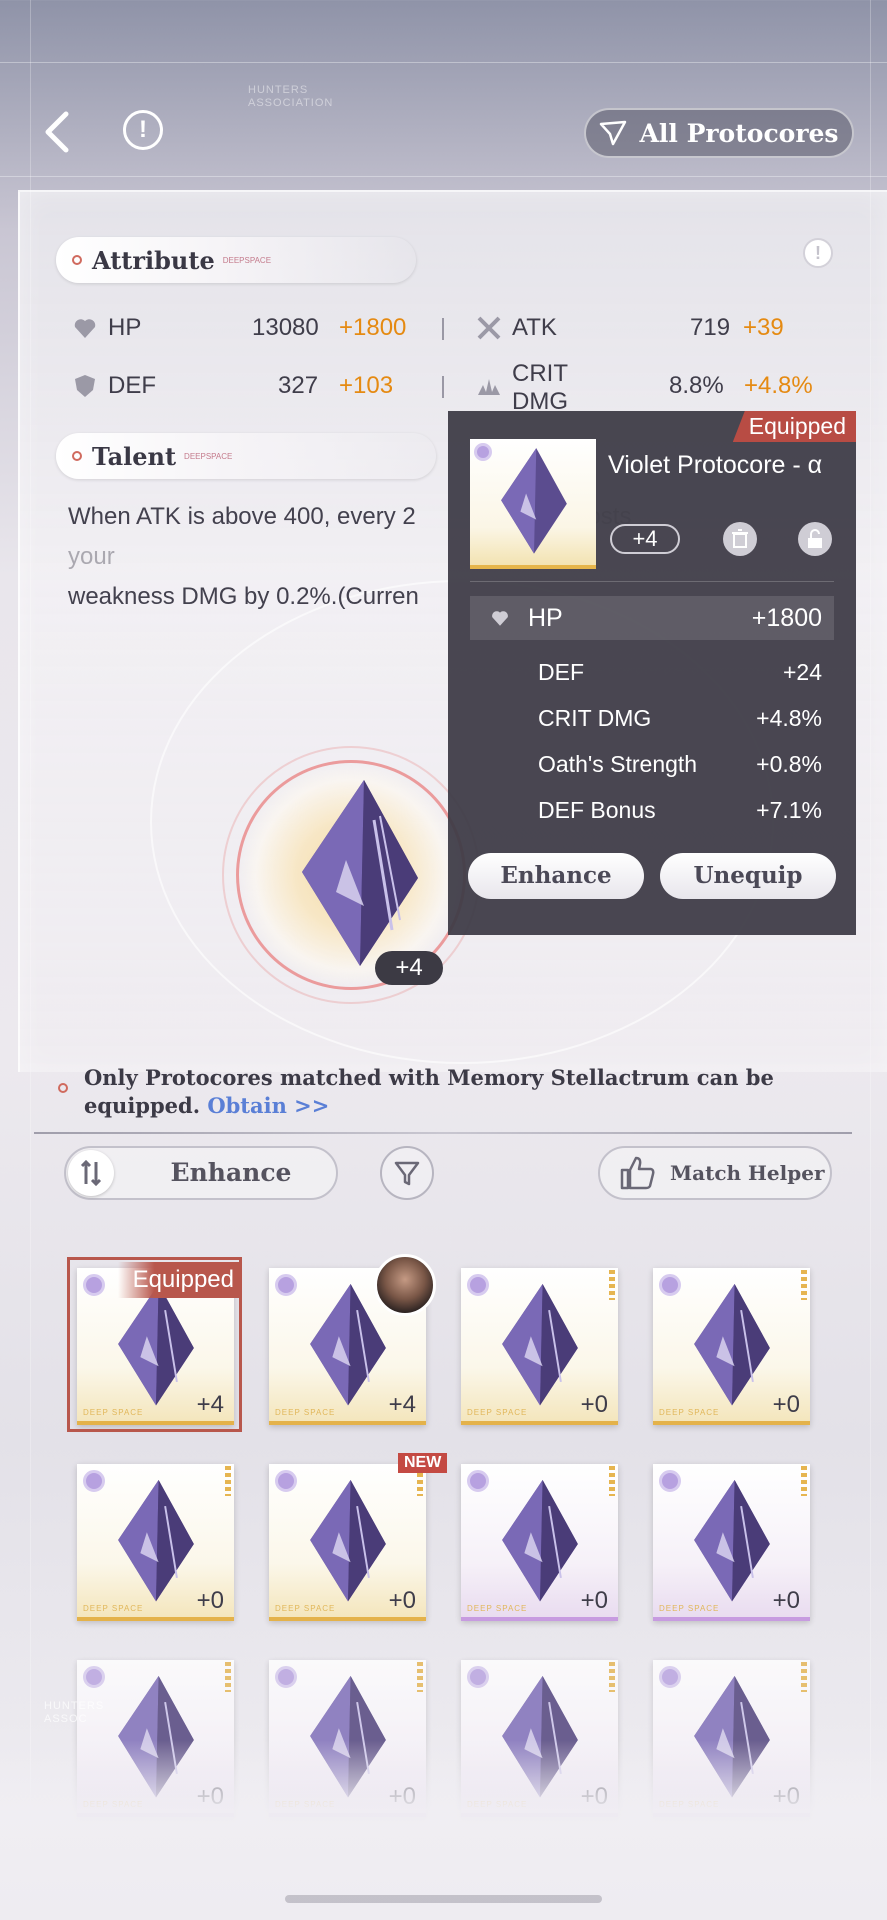 Image resolution: width=887 pixels, height=1920 pixels. I want to click on unlock-icon, so click(815, 539).